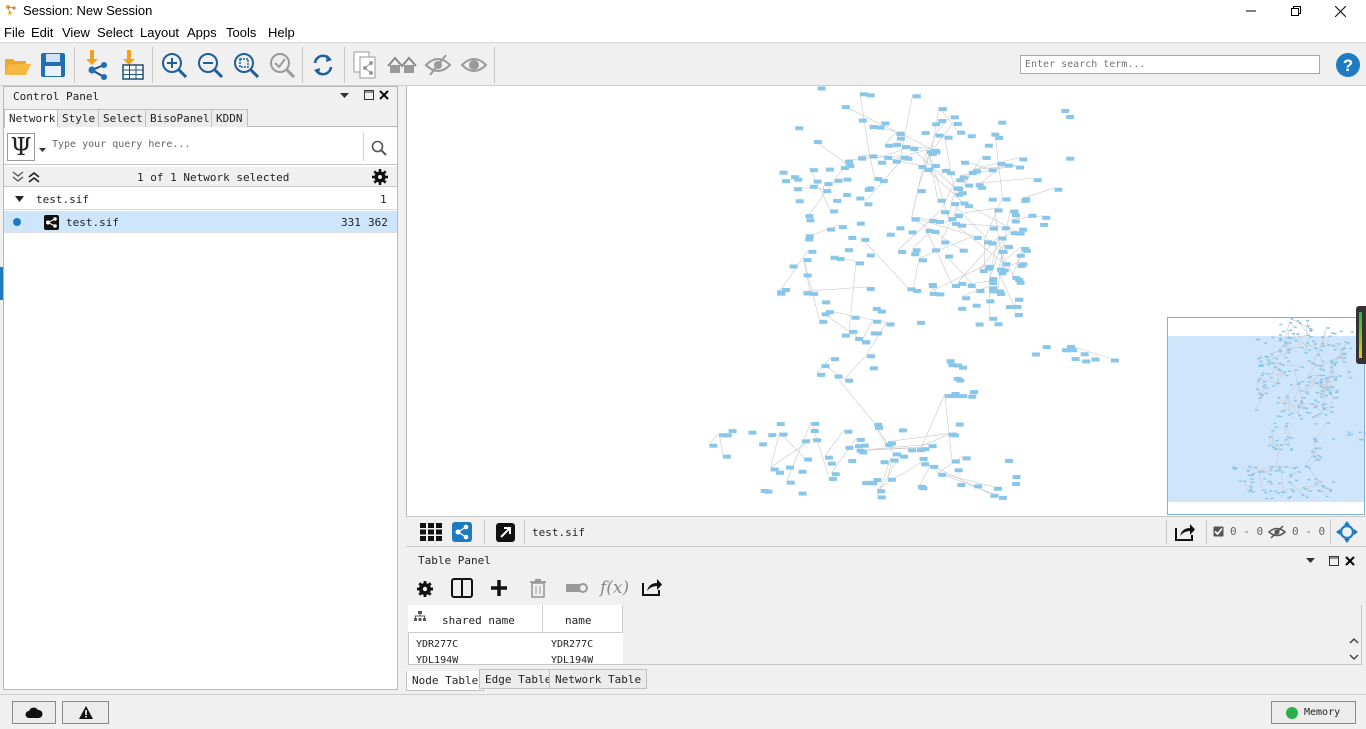 Image resolution: width=1366 pixels, height=729 pixels. What do you see at coordinates (1340, 11) in the screenshot?
I see `close-window-button` at bounding box center [1340, 11].